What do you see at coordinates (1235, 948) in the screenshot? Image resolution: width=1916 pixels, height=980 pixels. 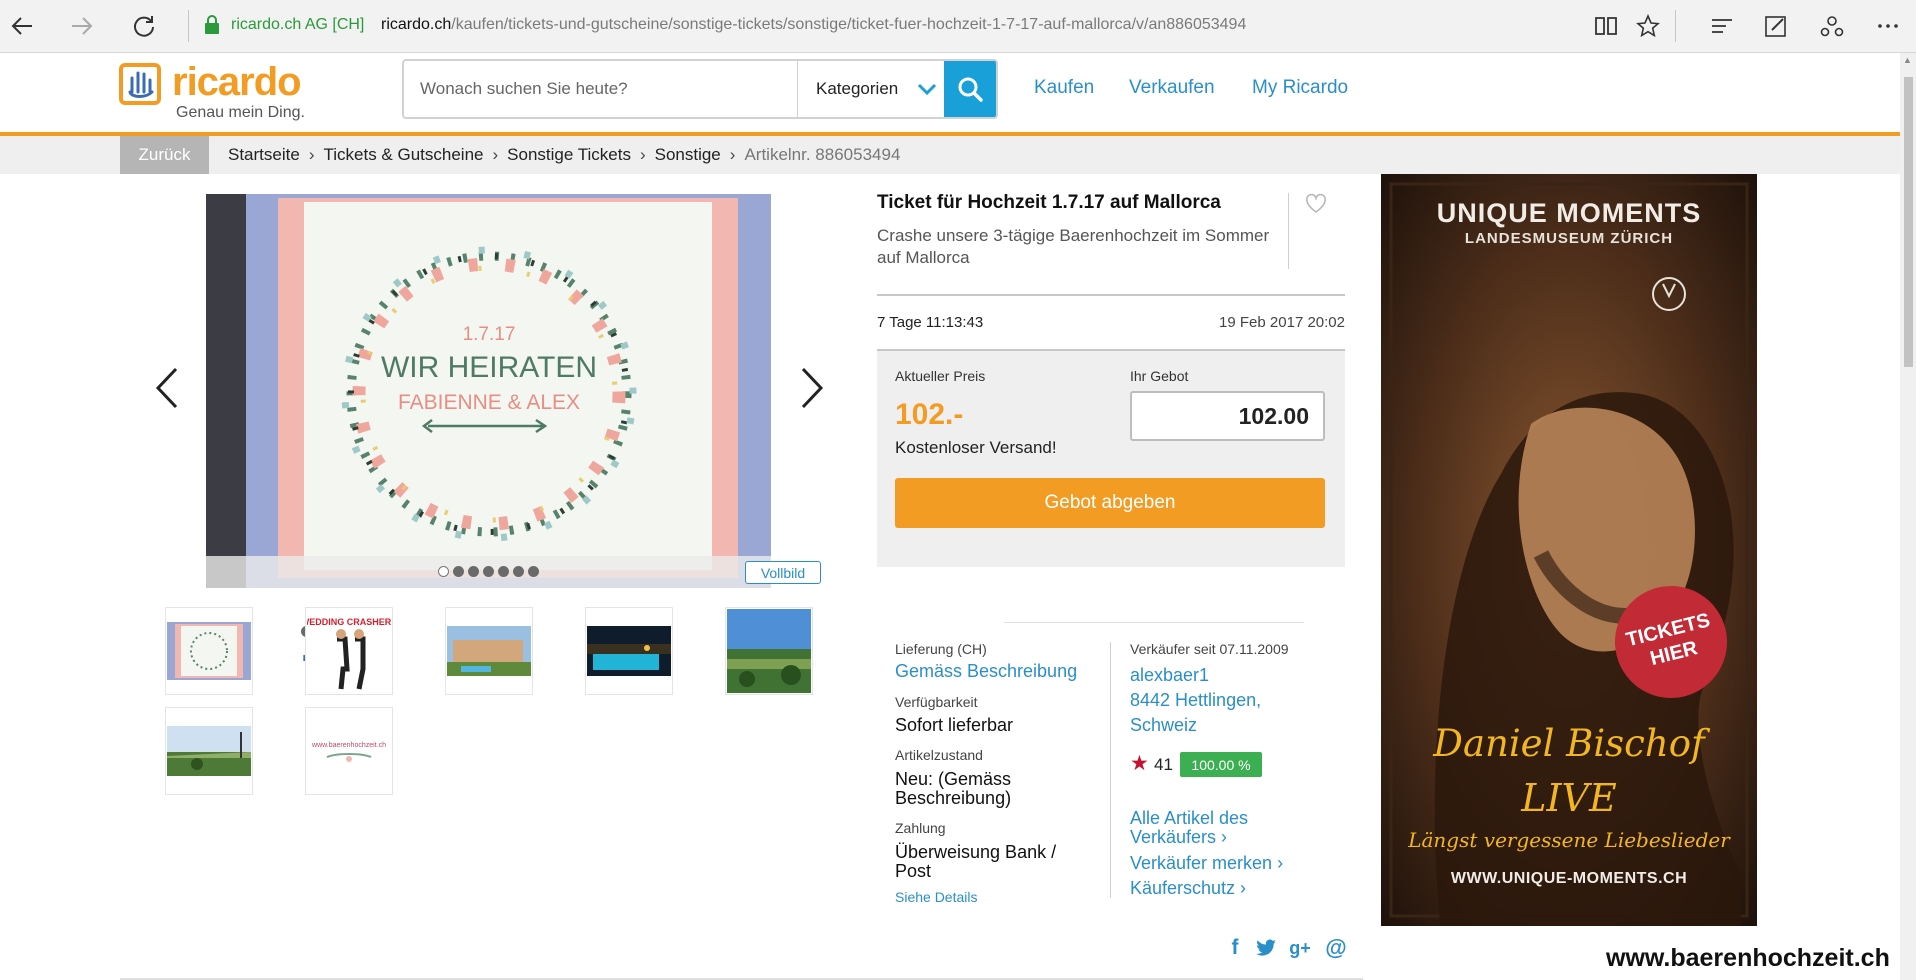 I see `facebook-icon: f` at bounding box center [1235, 948].